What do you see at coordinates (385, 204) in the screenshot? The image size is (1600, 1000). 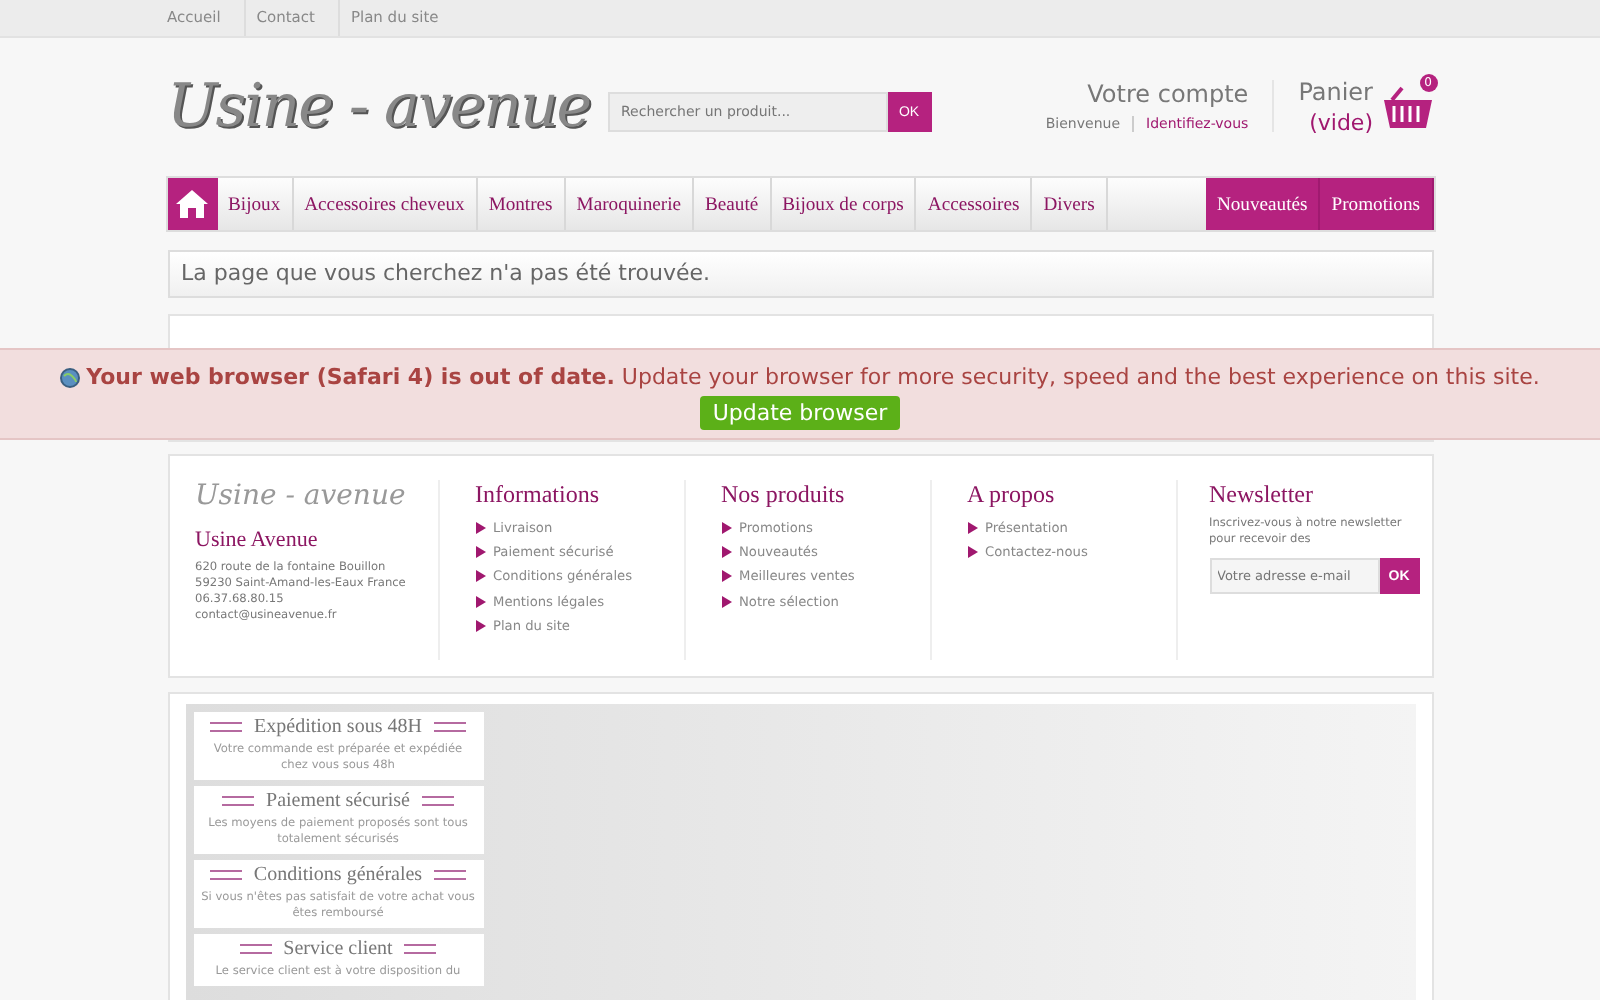 I see `nav-item: Accessoires cheveux` at bounding box center [385, 204].